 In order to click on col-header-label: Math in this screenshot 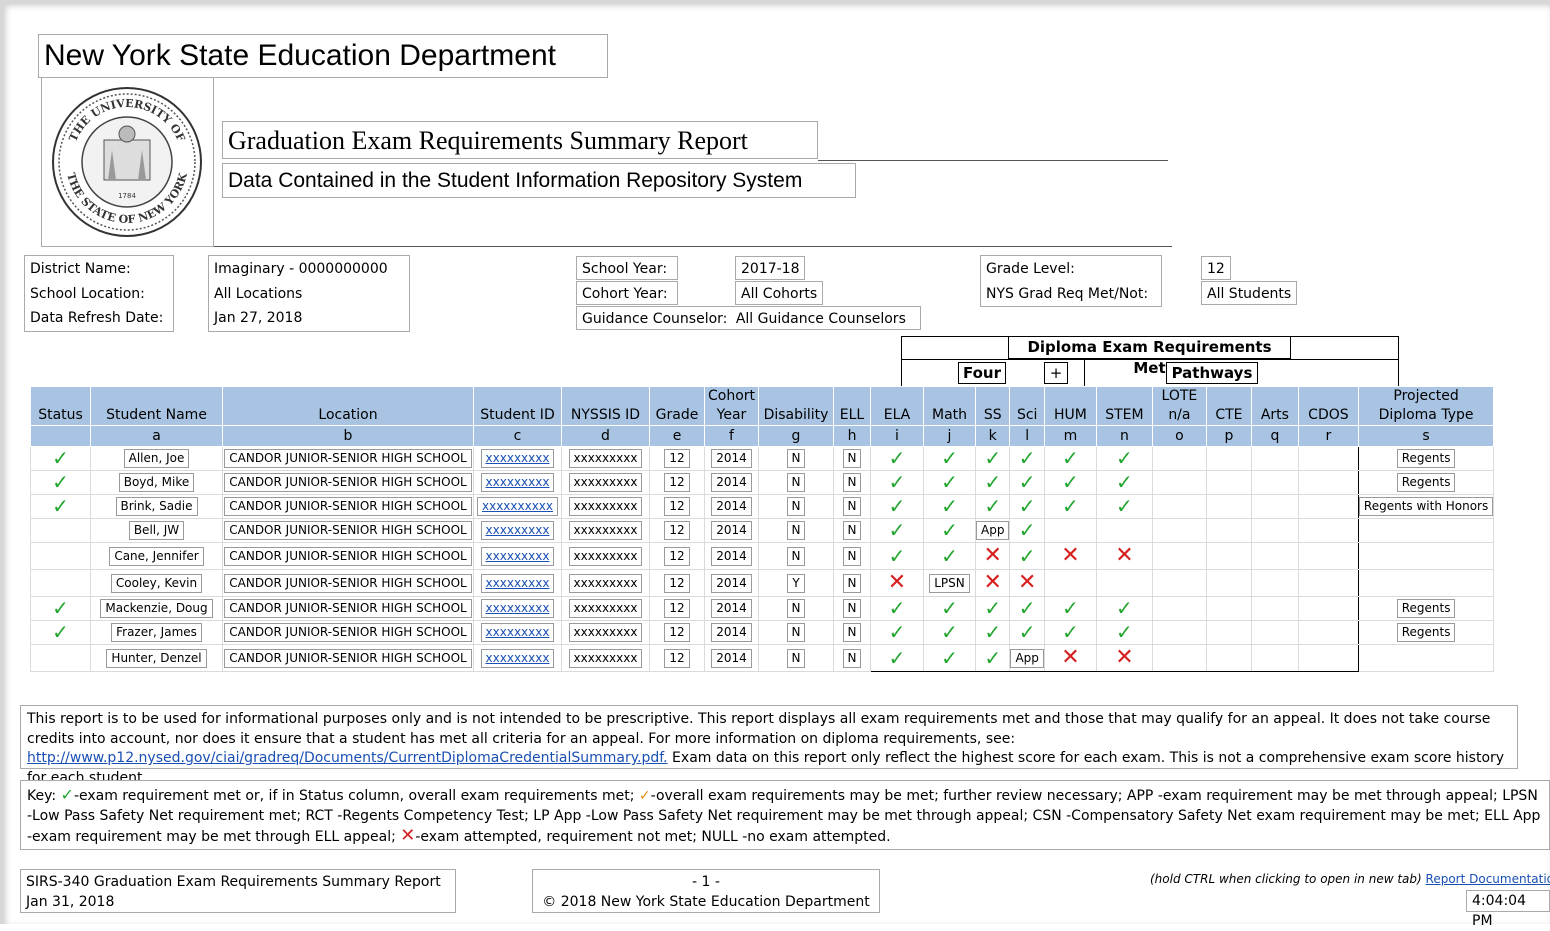, I will do `click(949, 415)`.